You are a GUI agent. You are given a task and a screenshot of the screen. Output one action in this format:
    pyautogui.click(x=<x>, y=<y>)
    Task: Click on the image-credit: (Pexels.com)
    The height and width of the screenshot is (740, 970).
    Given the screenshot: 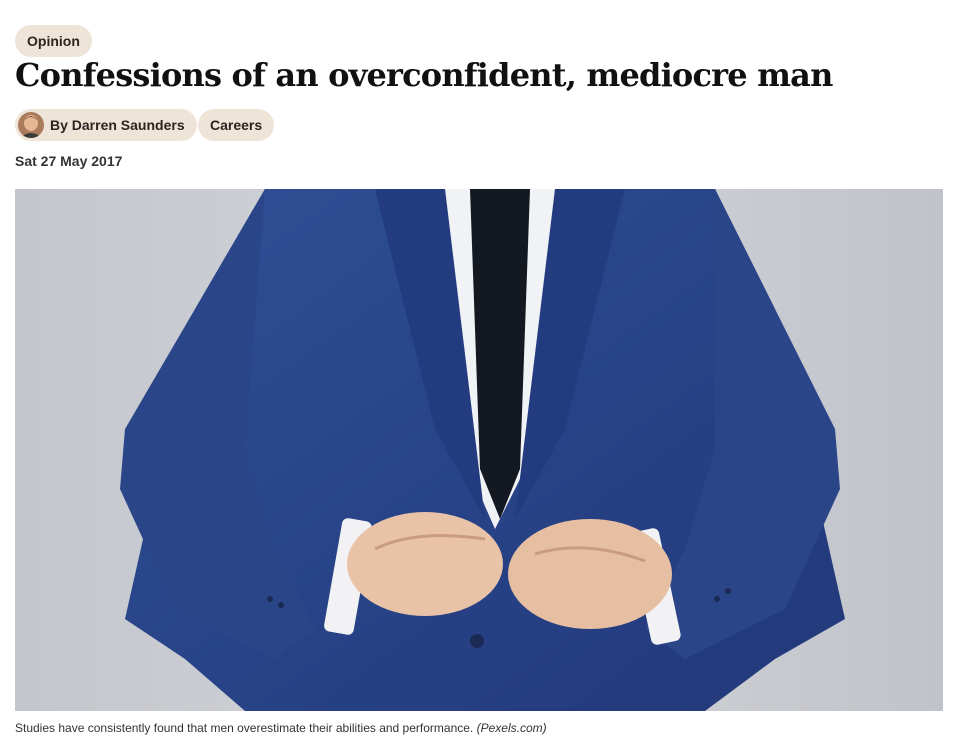 What is the action you would take?
    pyautogui.click(x=511, y=728)
    